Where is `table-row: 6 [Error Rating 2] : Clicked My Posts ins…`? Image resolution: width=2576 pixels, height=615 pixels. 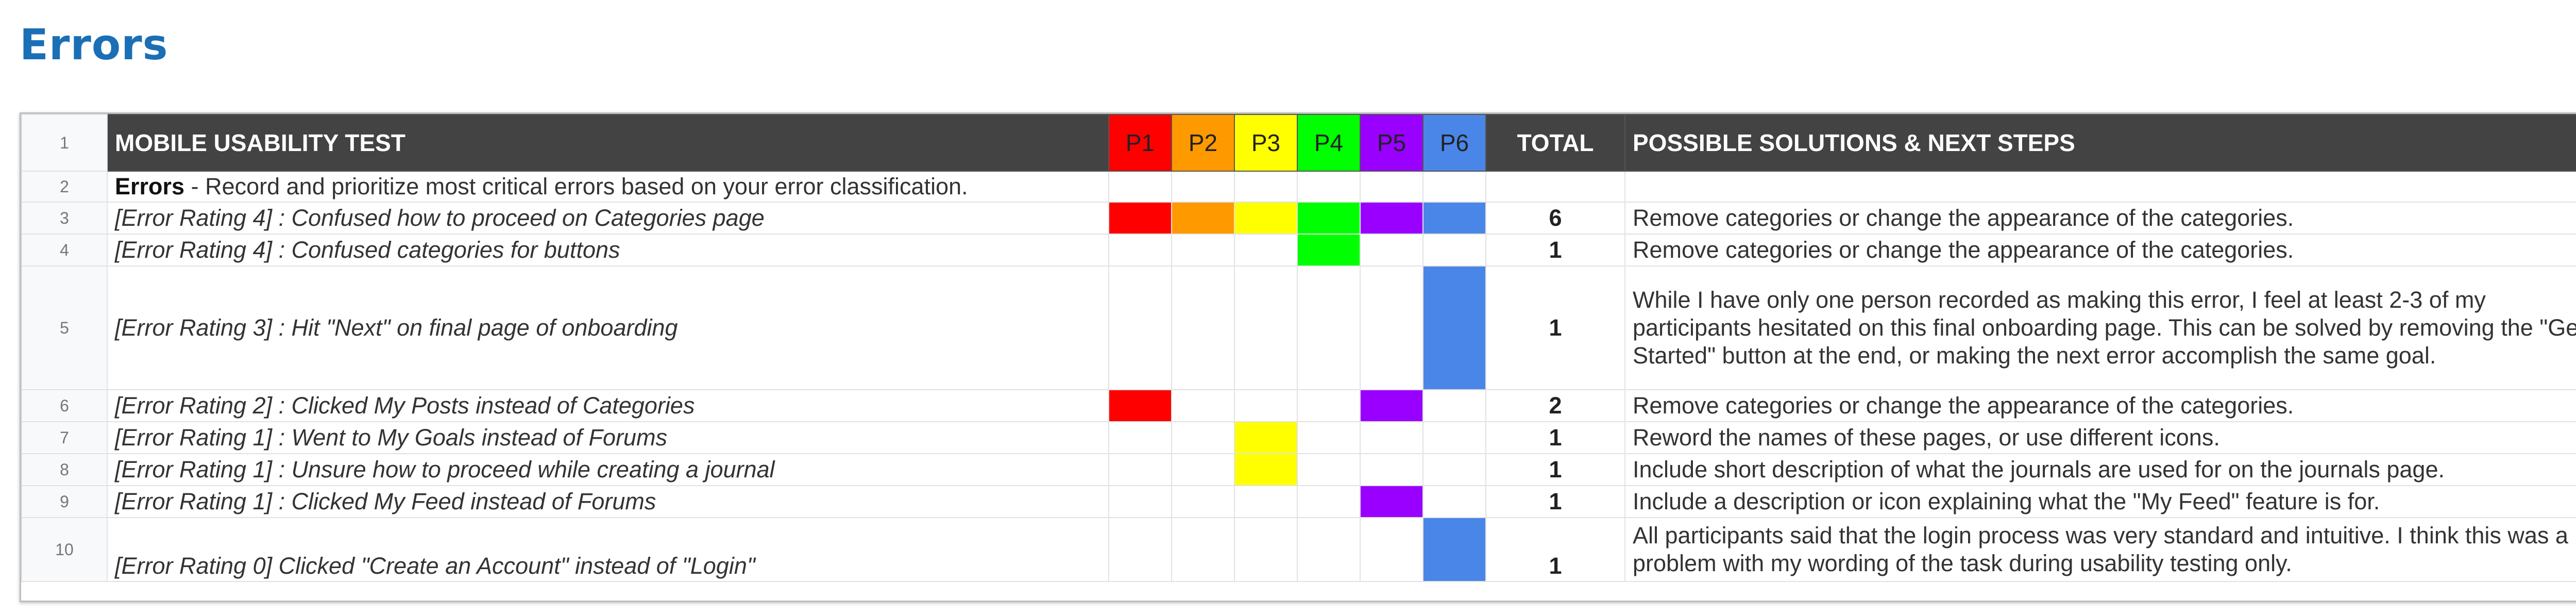 table-row: 6 [Error Rating 2] : Clicked My Posts ins… is located at coordinates (1299, 405).